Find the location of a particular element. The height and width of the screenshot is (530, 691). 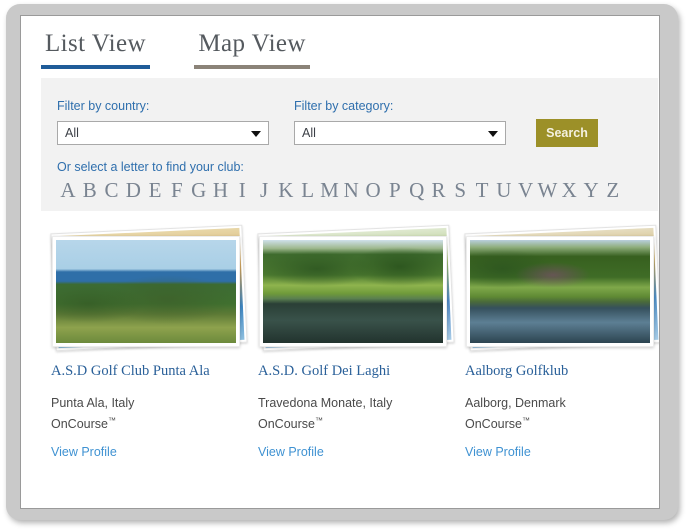

alphabet-letter-m: M is located at coordinates (330, 190).